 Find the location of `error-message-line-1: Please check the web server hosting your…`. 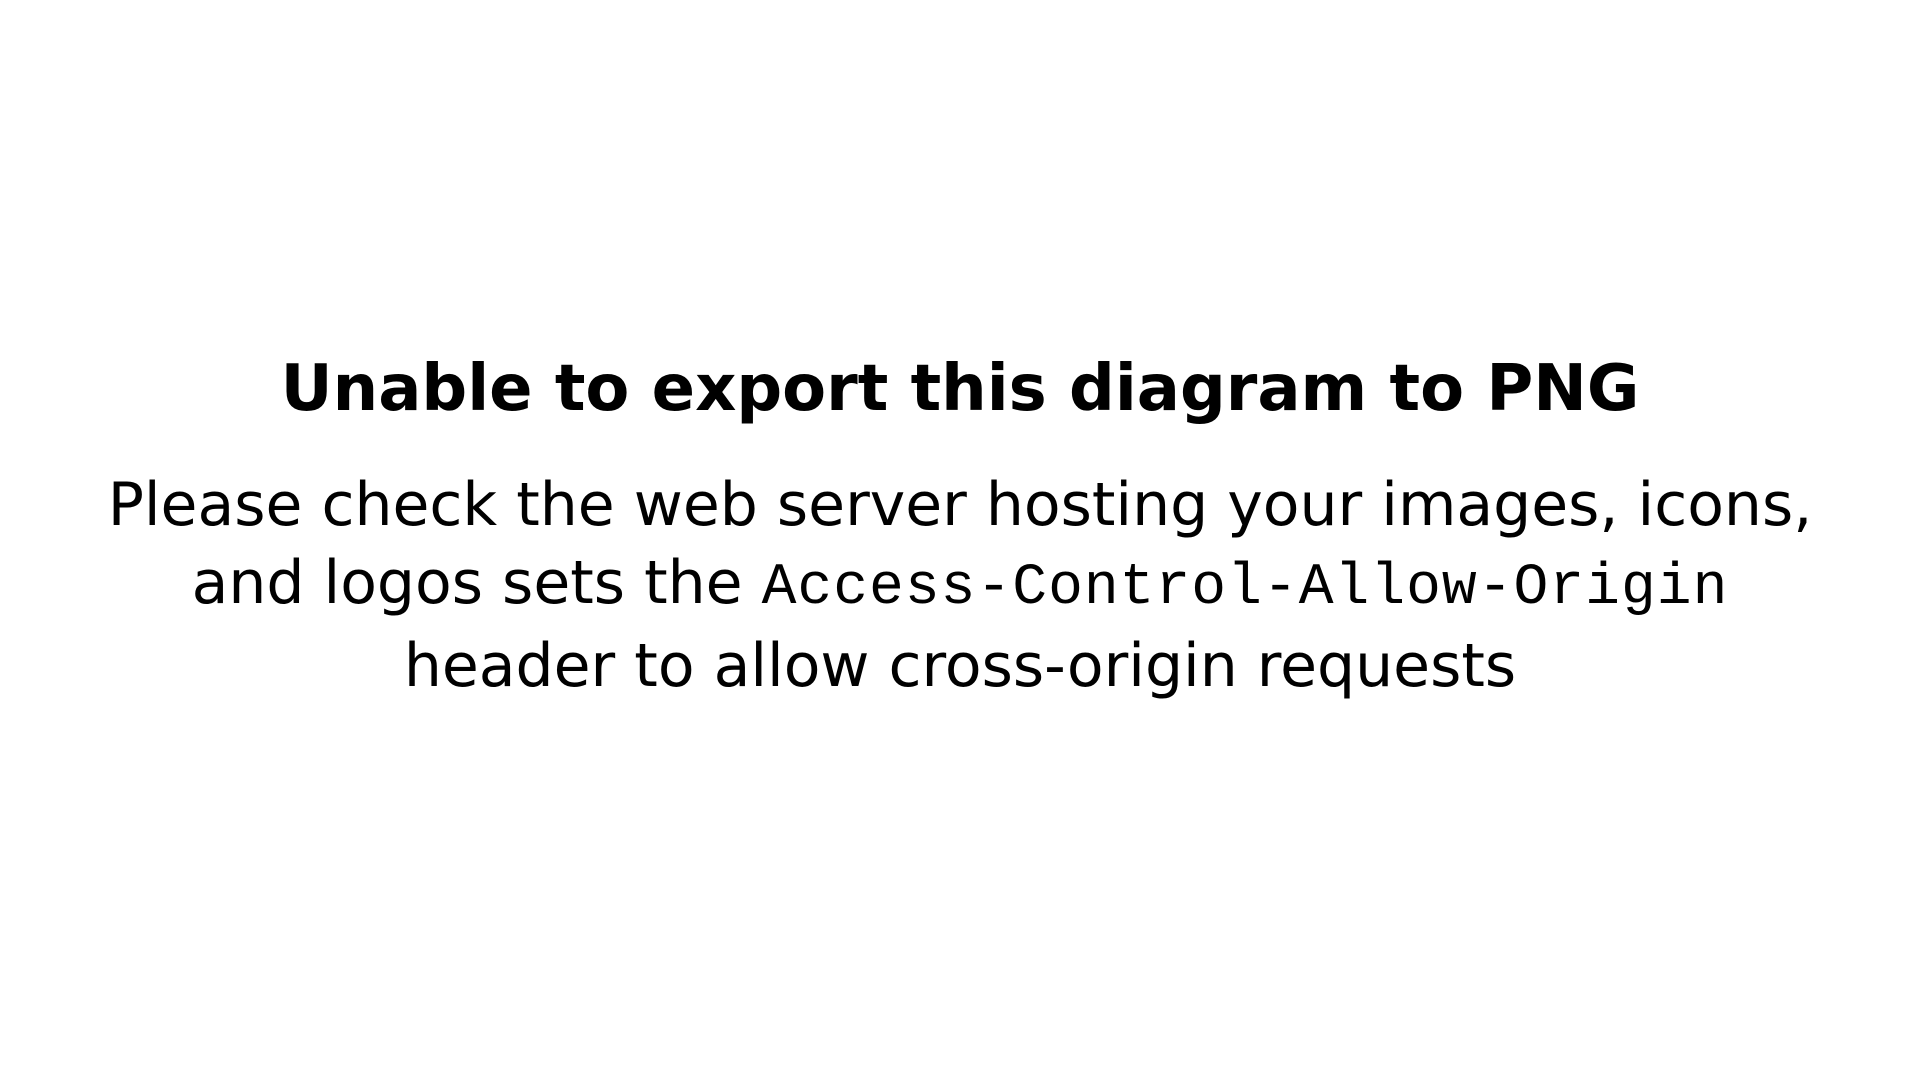

error-message-line-1: Please check the web server hosting your… is located at coordinates (960, 505).